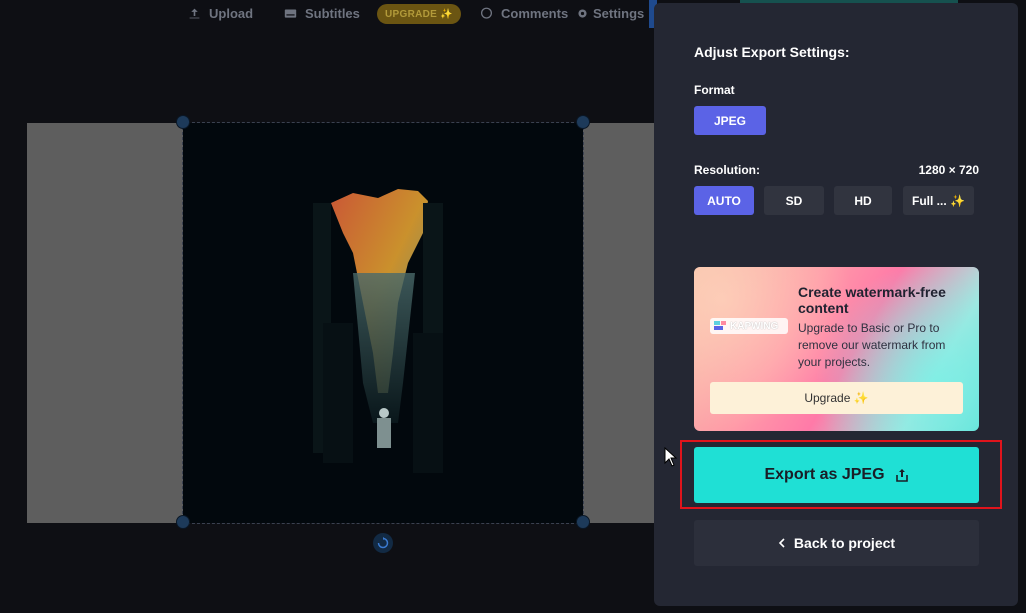 The height and width of the screenshot is (613, 1026). I want to click on upload-button: Upload, so click(220, 13).